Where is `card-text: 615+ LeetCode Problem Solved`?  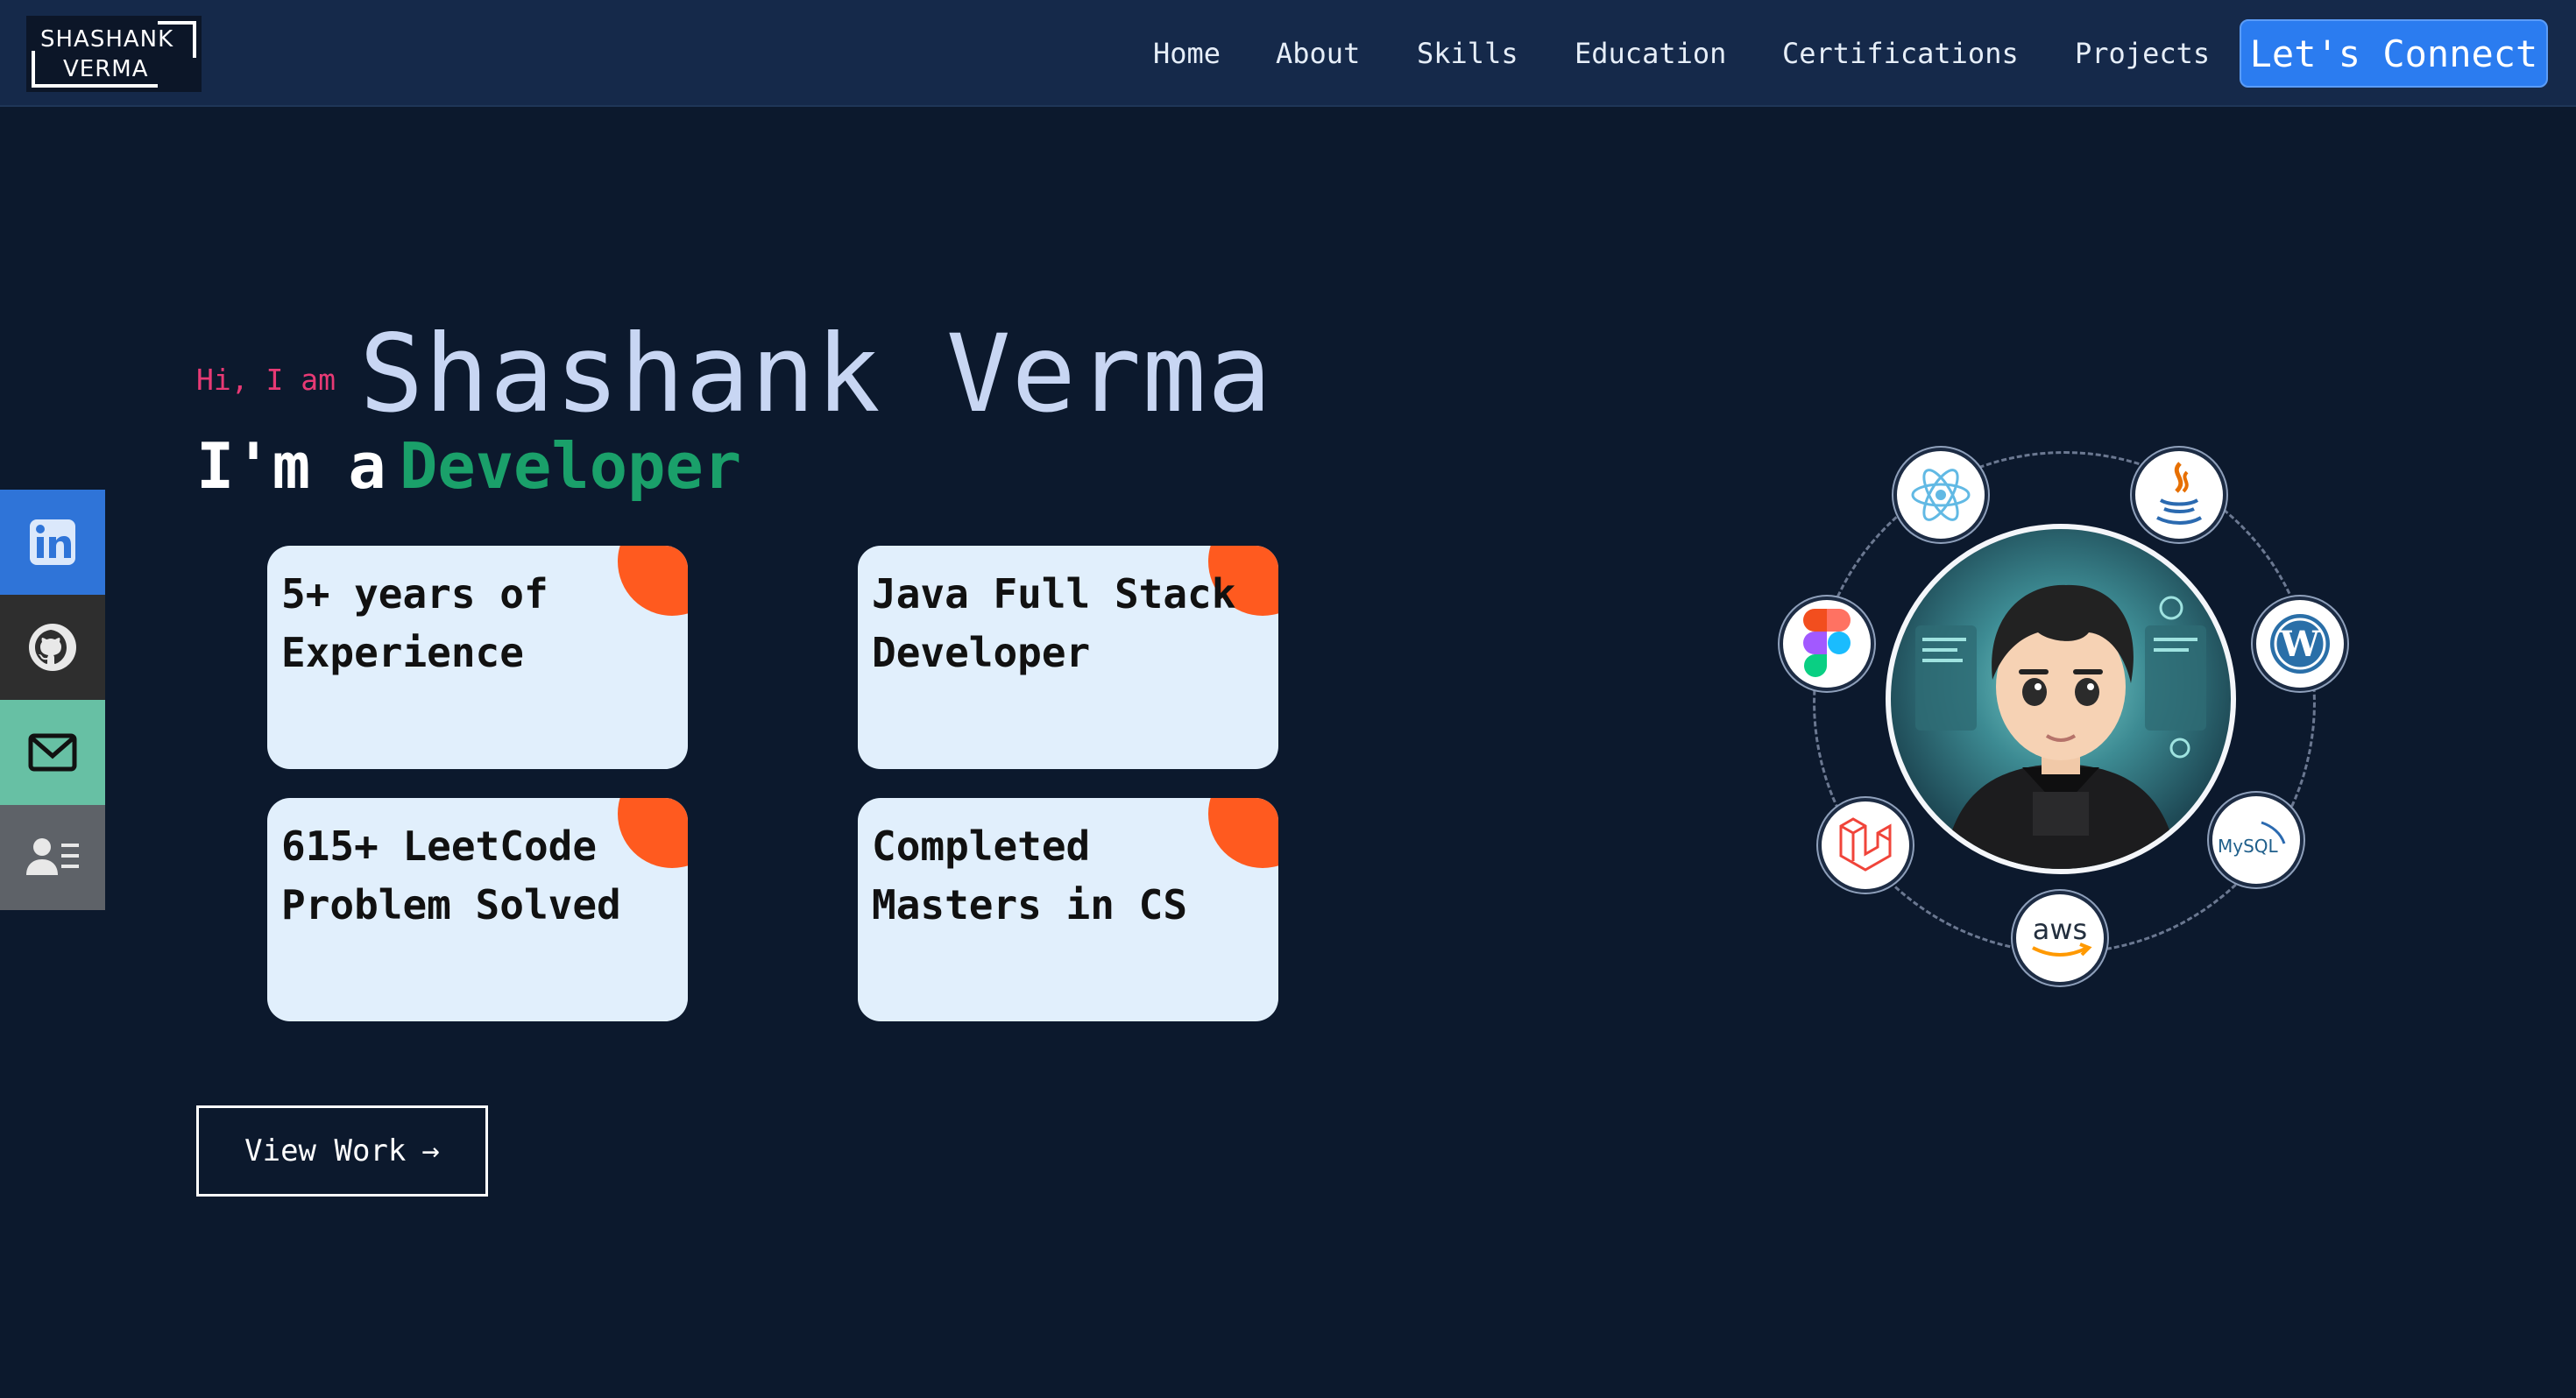 card-text: 615+ LeetCode Problem Solved is located at coordinates (451, 875).